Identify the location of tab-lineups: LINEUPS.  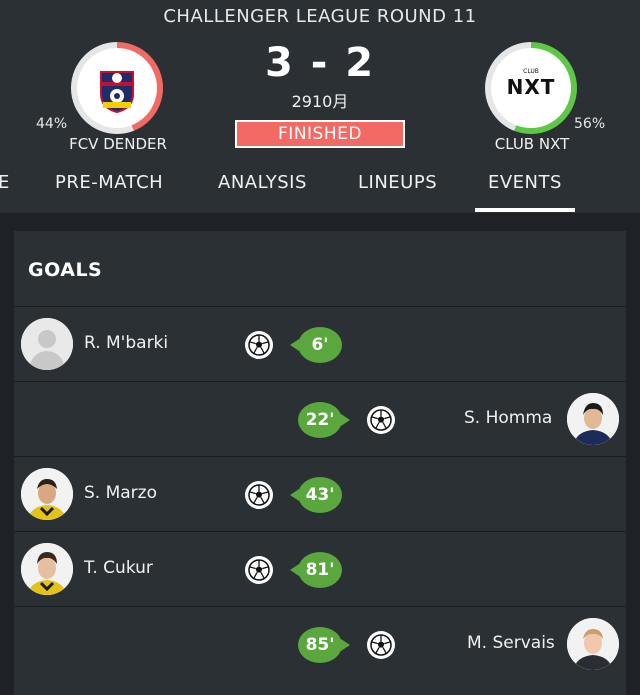
(397, 182).